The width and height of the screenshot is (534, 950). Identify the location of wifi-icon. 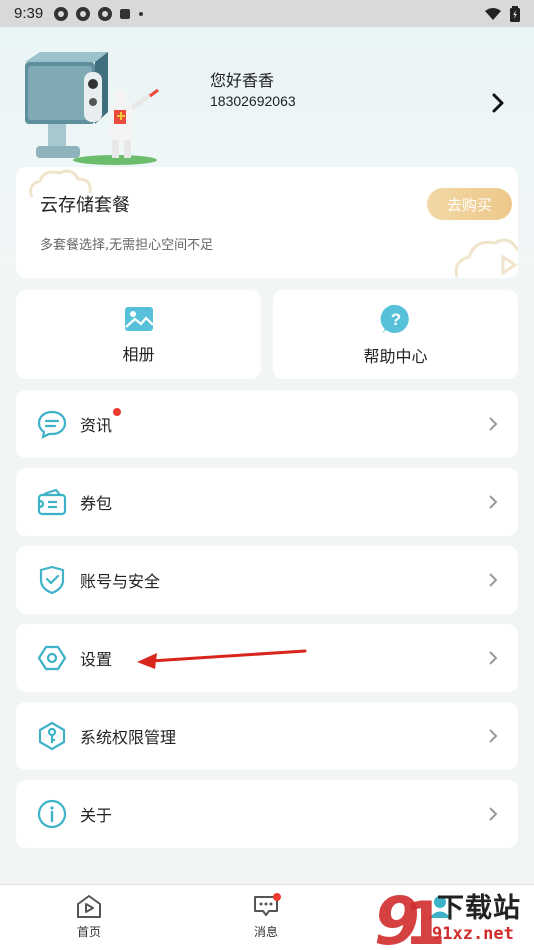
(493, 13).